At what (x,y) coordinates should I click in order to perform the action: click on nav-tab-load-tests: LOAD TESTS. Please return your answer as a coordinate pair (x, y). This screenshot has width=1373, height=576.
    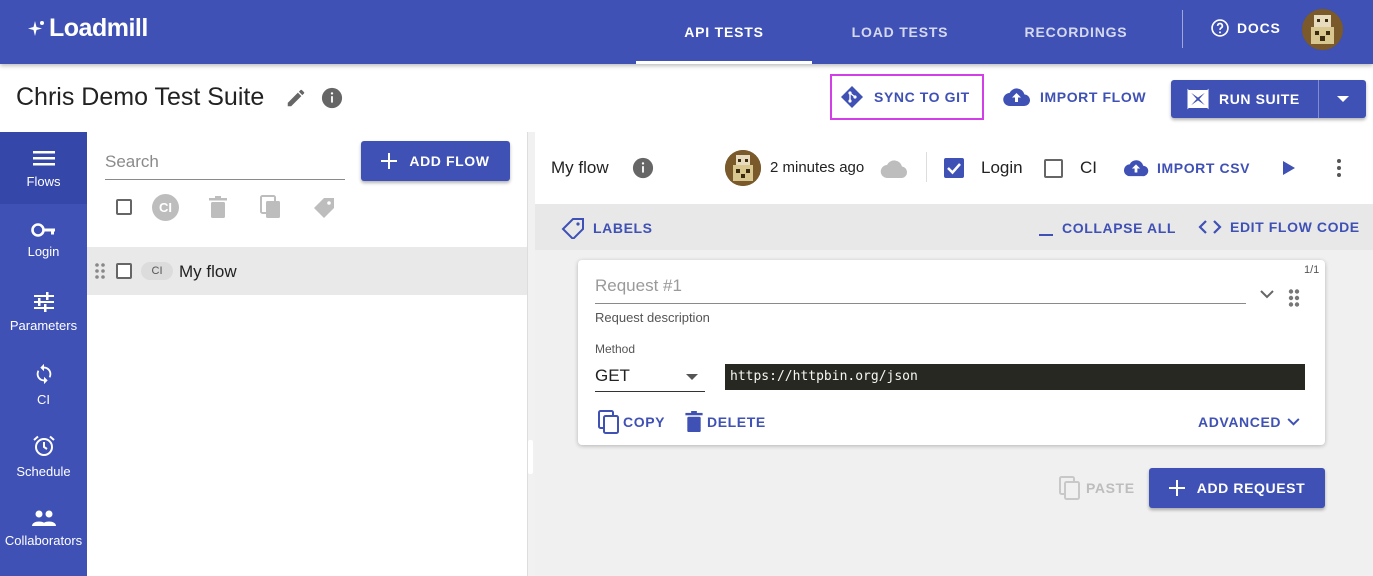
    Looking at the image, I should click on (900, 32).